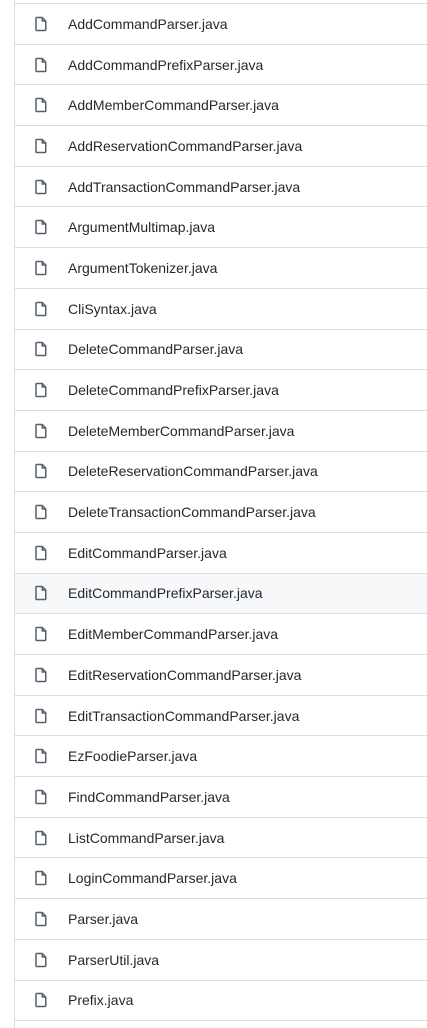 The width and height of the screenshot is (427, 1028). What do you see at coordinates (173, 634) in the screenshot?
I see `file-name-link: EditMemberCommandParser.java` at bounding box center [173, 634].